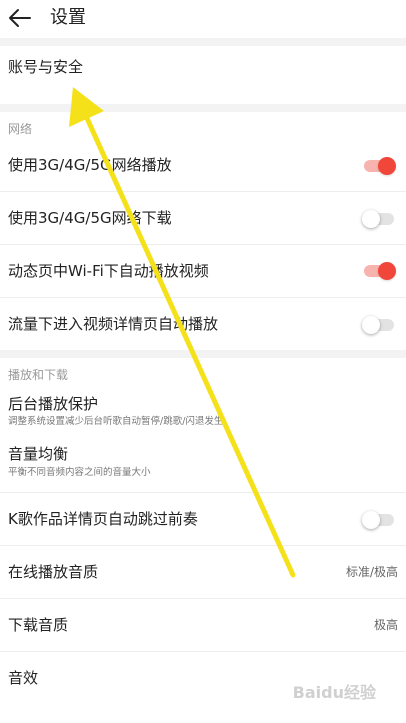  Describe the element at coordinates (203, 218) in the screenshot. I see `network-download-item: 使用3G/4G/5G网络下载` at that location.